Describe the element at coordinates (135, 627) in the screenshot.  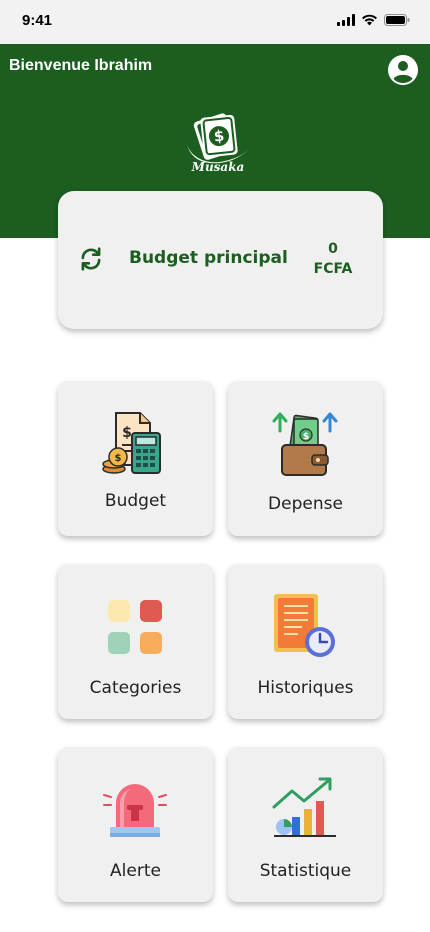
I see `categories-grid-icon` at that location.